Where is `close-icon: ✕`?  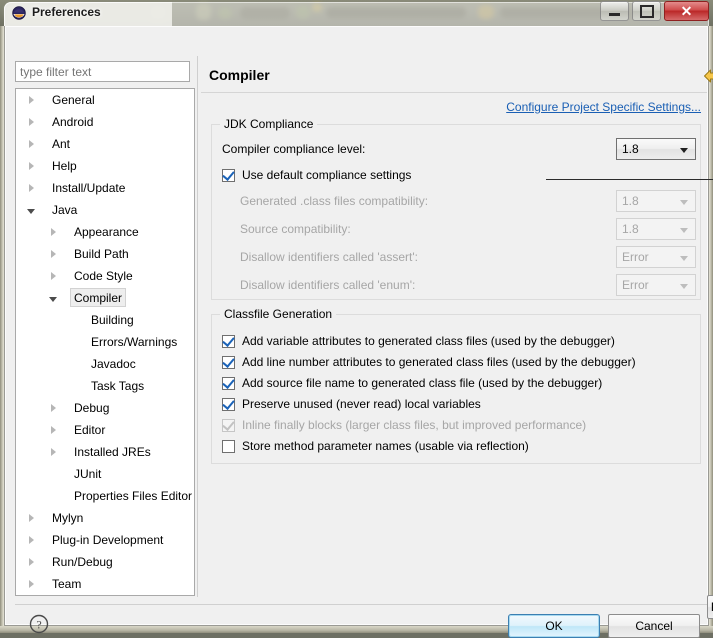
close-icon: ✕ is located at coordinates (686, 11).